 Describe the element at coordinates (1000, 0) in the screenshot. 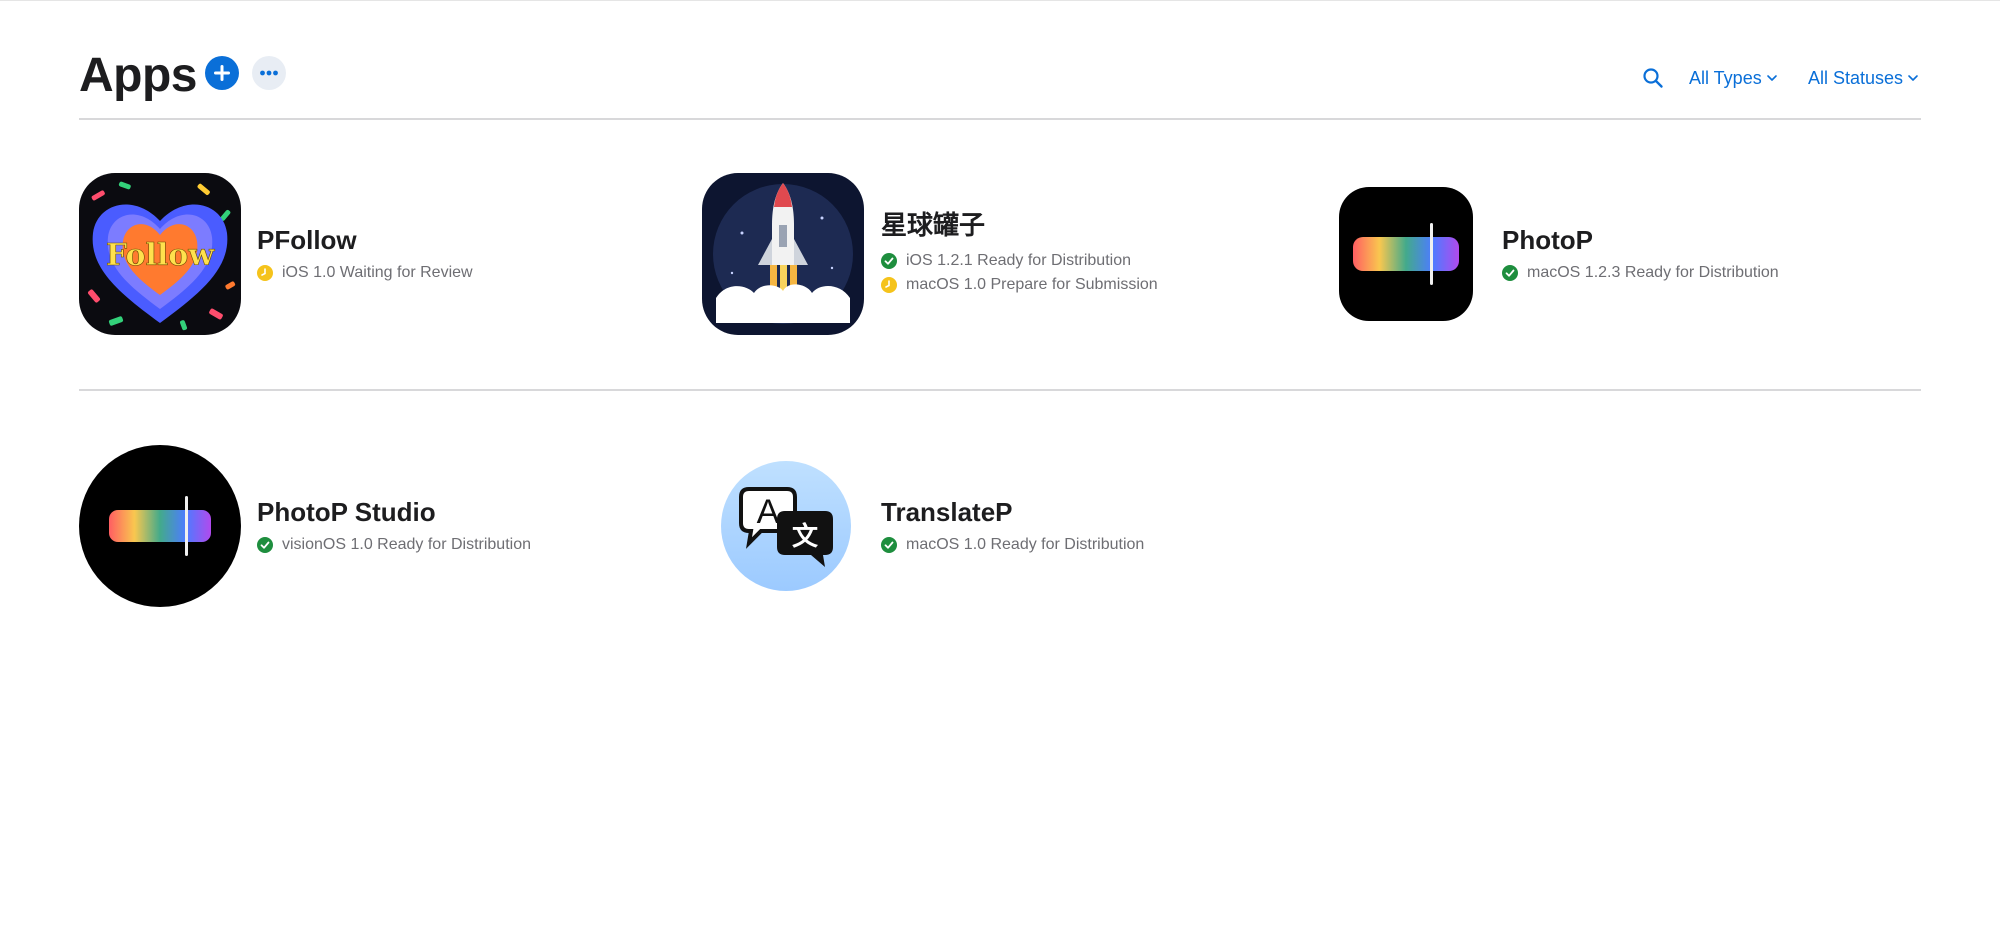

I see `top-divider` at that location.